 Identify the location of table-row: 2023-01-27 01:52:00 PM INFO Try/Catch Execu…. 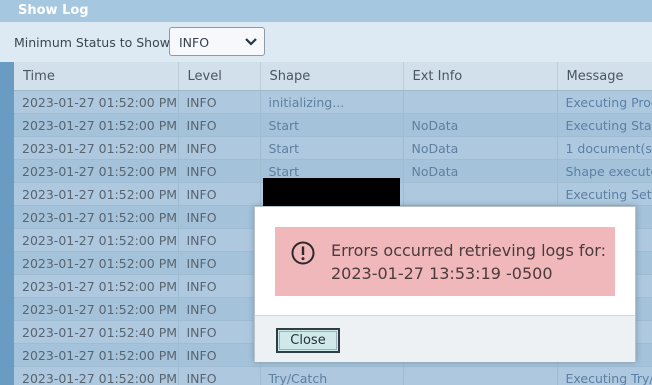
(333, 375).